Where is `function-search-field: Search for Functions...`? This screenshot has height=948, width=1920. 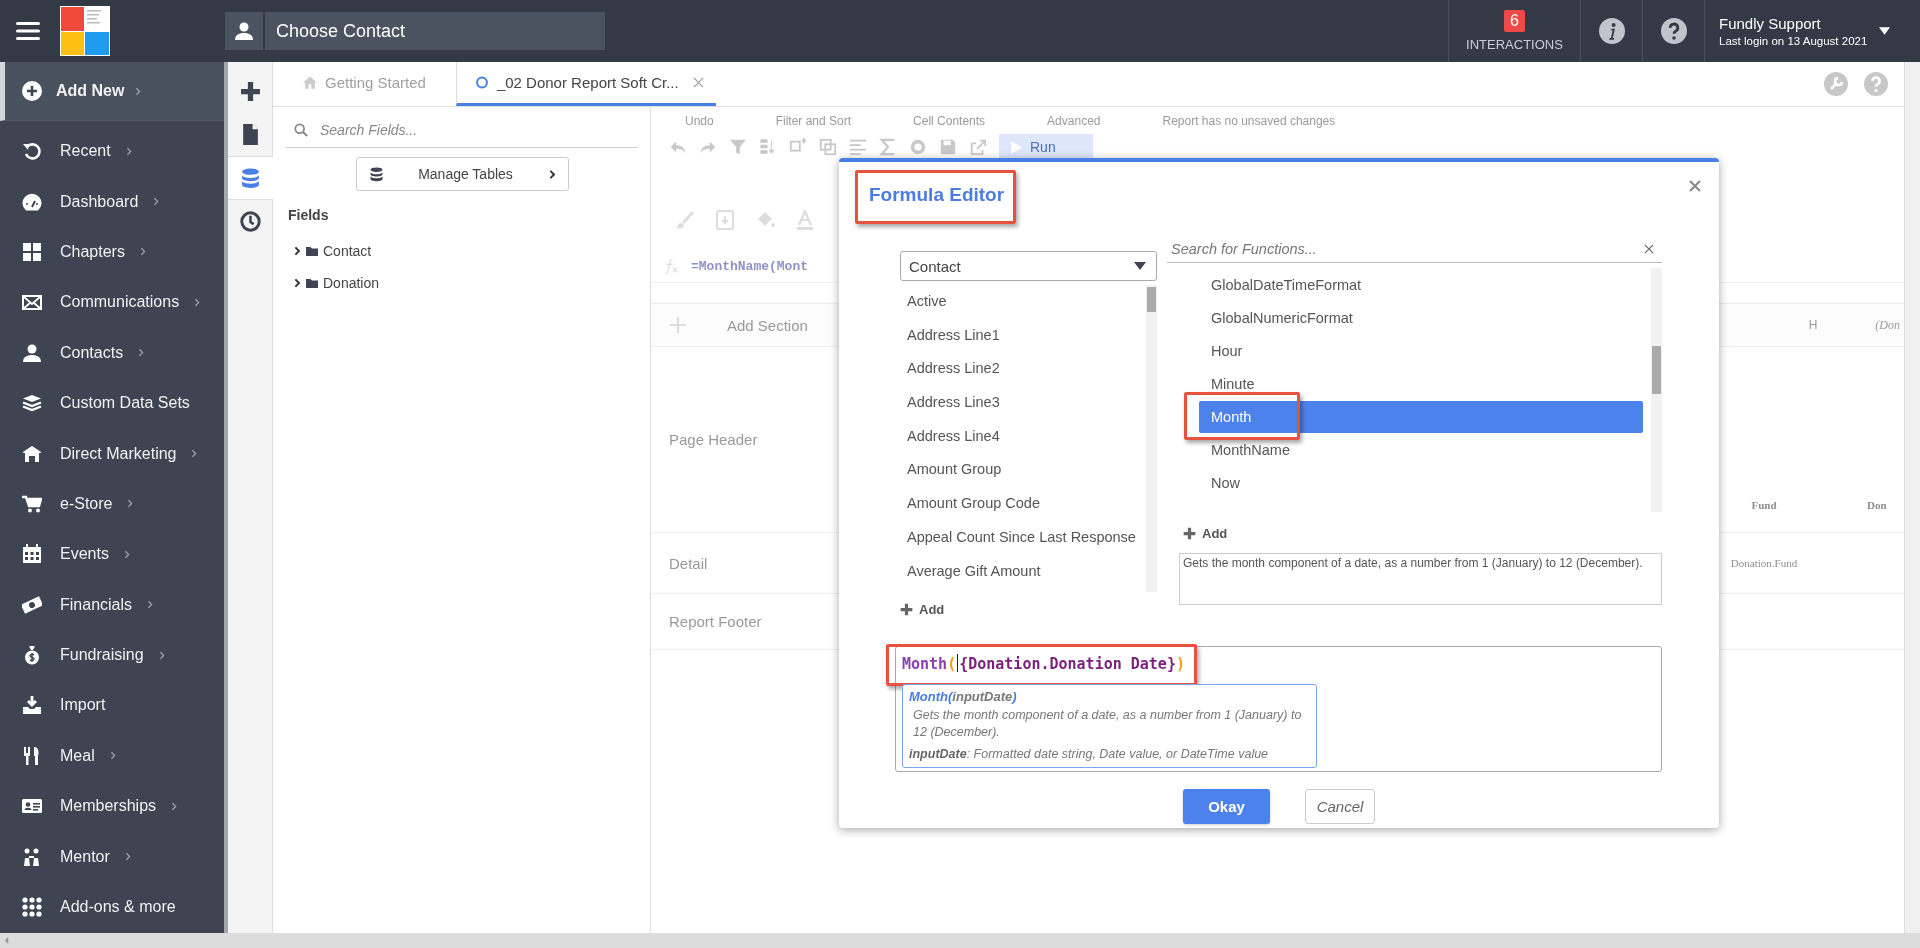 function-search-field: Search for Functions... is located at coordinates (1406, 249).